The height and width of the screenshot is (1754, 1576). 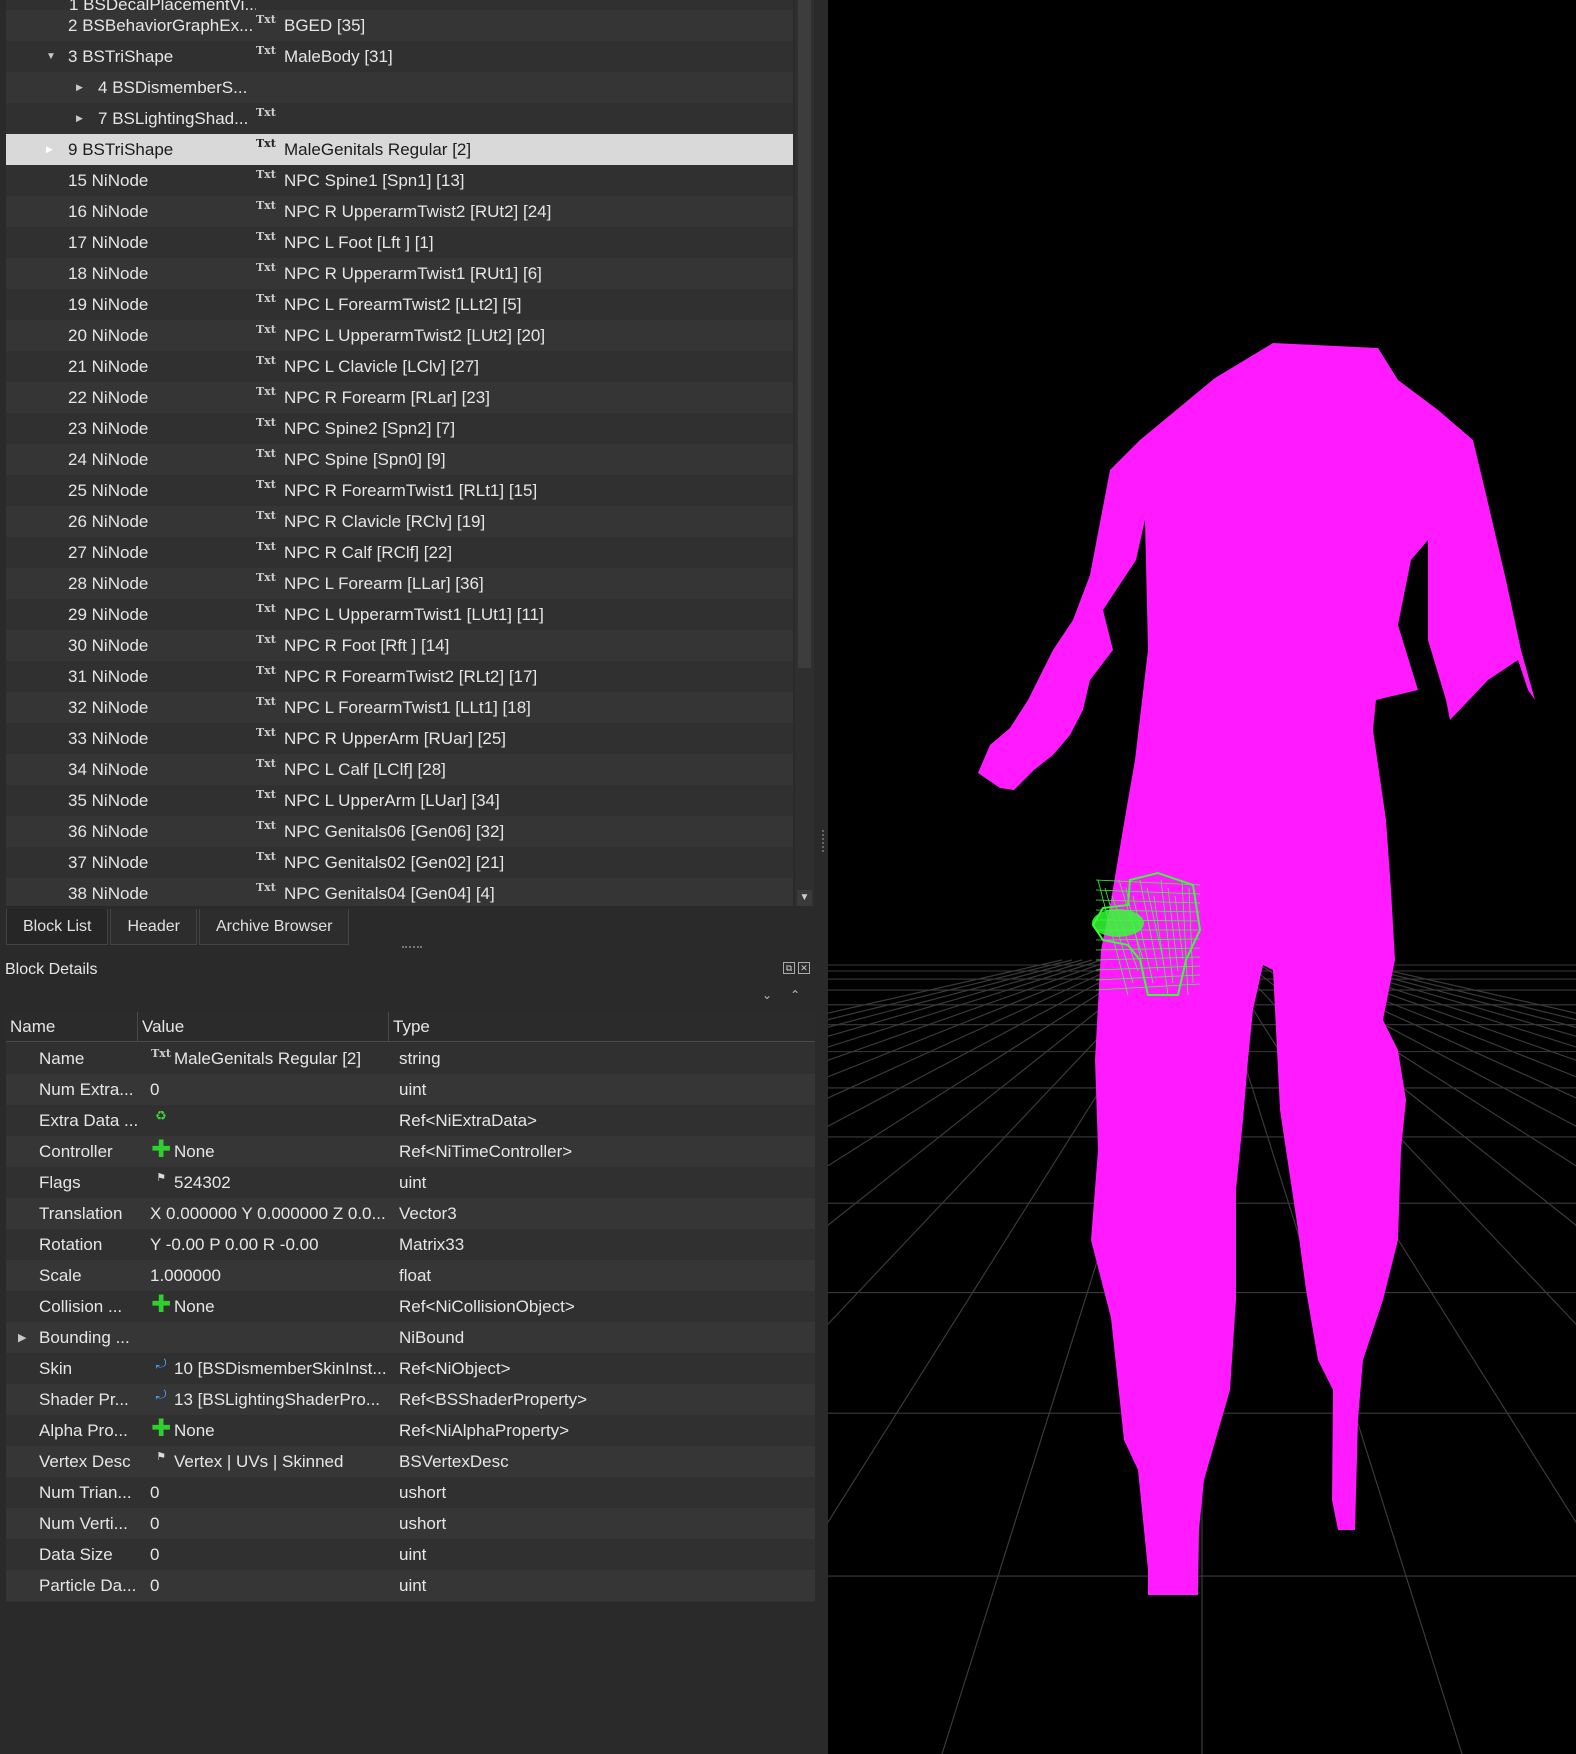 What do you see at coordinates (399, 769) in the screenshot?
I see `tree-row: 34 NiNode Txt NPC L Calf [LClf] [28]` at bounding box center [399, 769].